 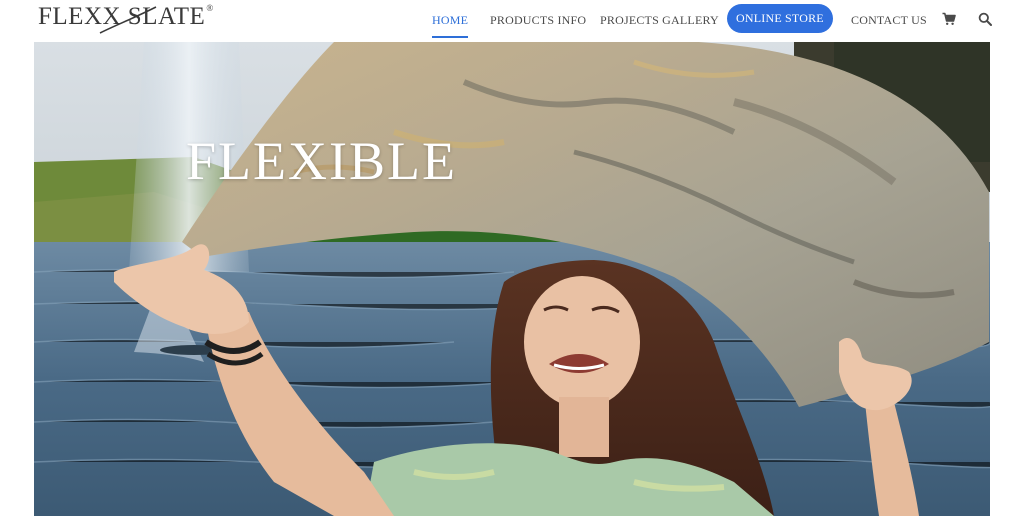 What do you see at coordinates (659, 20) in the screenshot?
I see `nav-projects-gallery: PROJECTS GALLERY` at bounding box center [659, 20].